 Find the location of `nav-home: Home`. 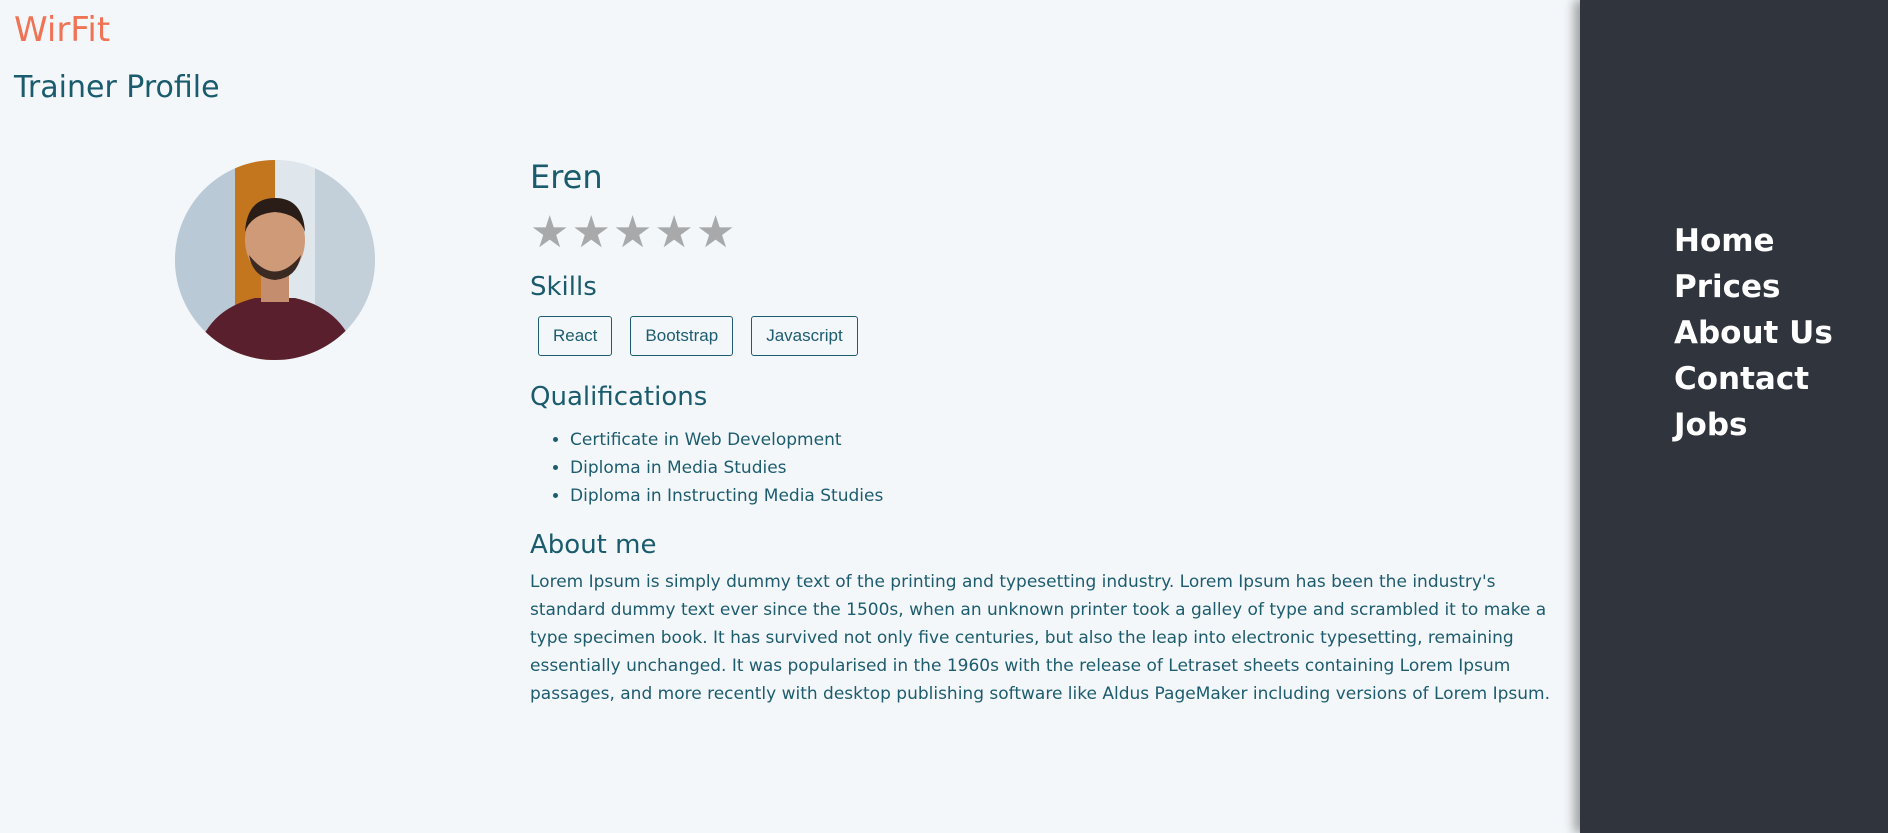

nav-home: Home is located at coordinates (1753, 241).